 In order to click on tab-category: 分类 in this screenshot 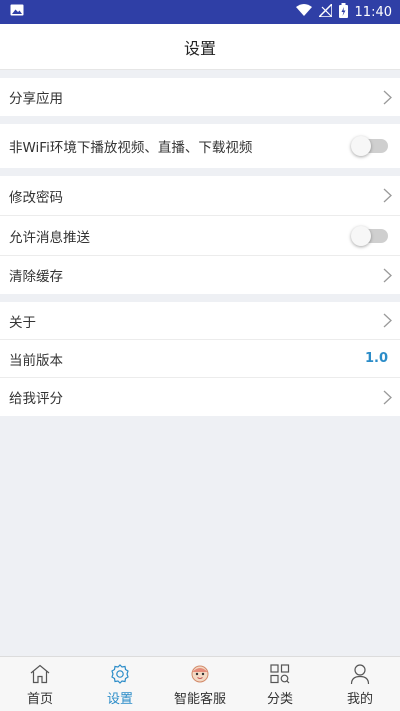, I will do `click(280, 684)`.